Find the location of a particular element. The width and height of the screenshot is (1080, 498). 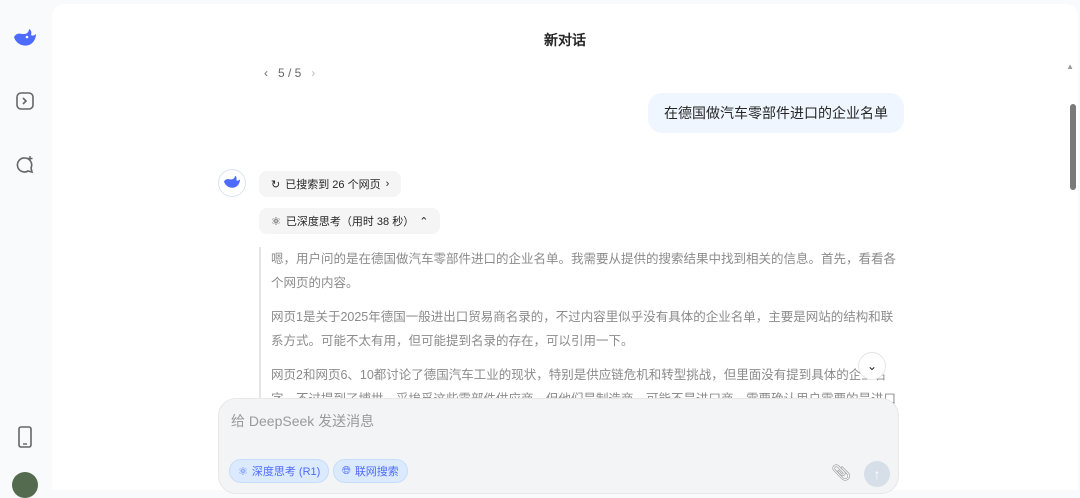

sidebar is located at coordinates (26, 249).